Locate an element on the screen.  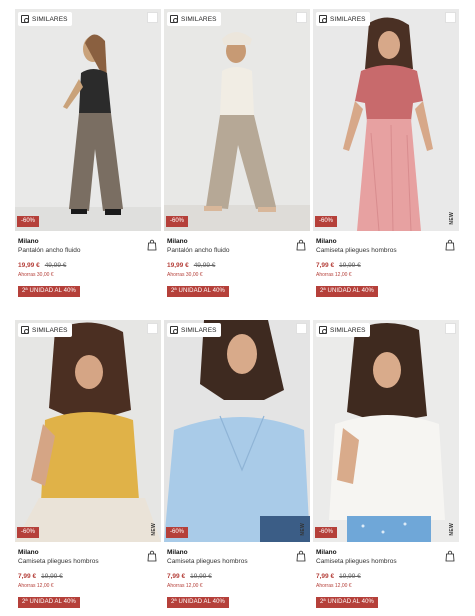
model-photo-light-blue-top is located at coordinates (237, 431).